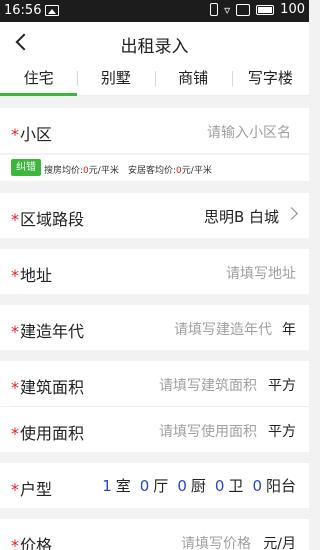 Image resolution: width=320 pixels, height=550 pixels. What do you see at coordinates (216, 541) in the screenshot?
I see `price-input: 请填写价格` at bounding box center [216, 541].